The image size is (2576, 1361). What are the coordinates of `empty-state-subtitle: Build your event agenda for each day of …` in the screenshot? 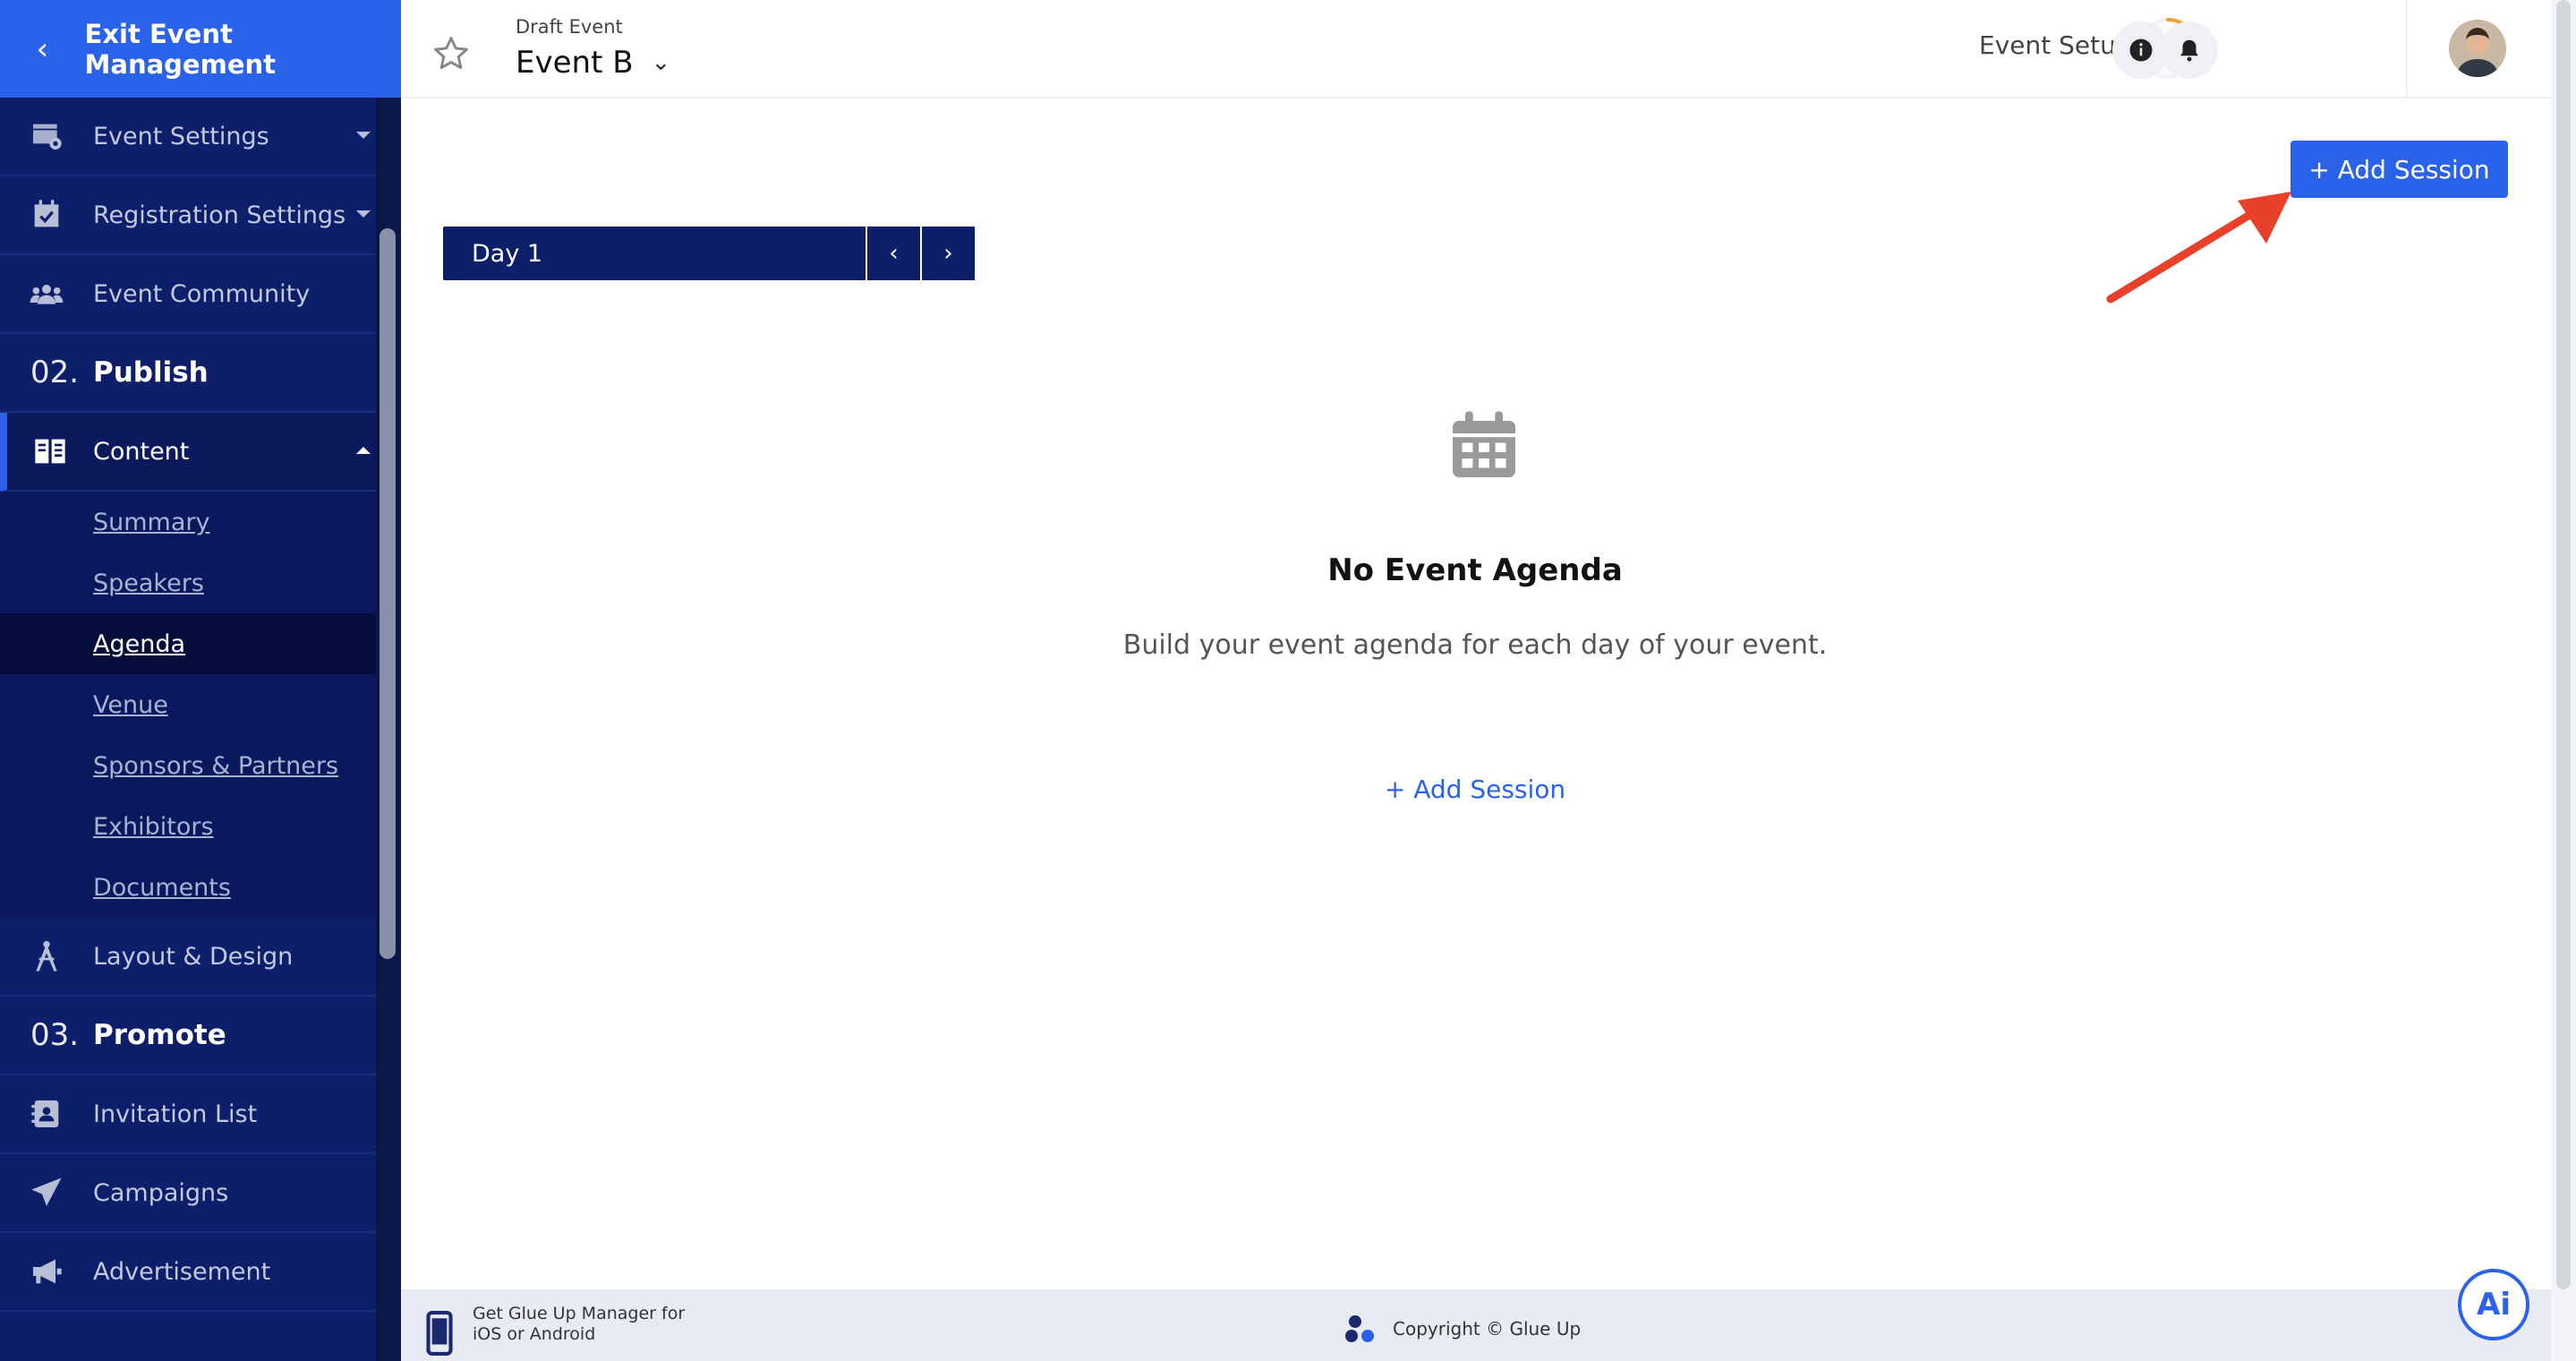 It's located at (1475, 645).